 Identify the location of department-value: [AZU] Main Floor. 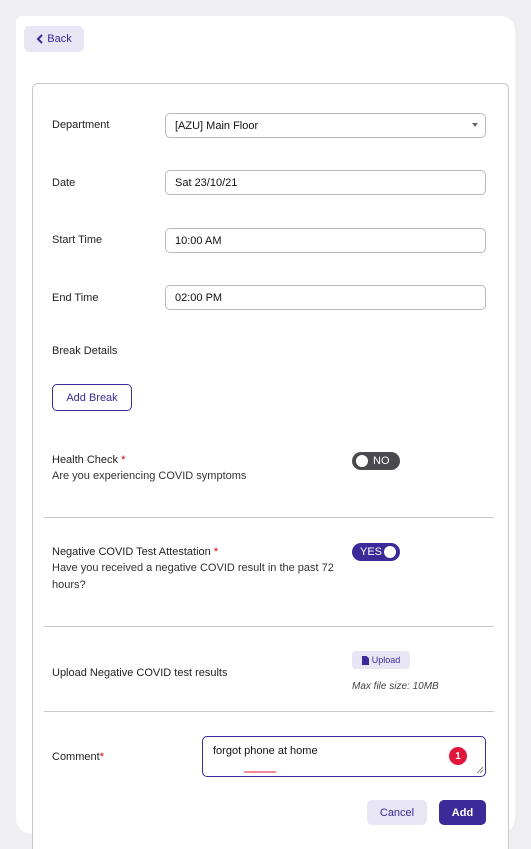
(217, 125).